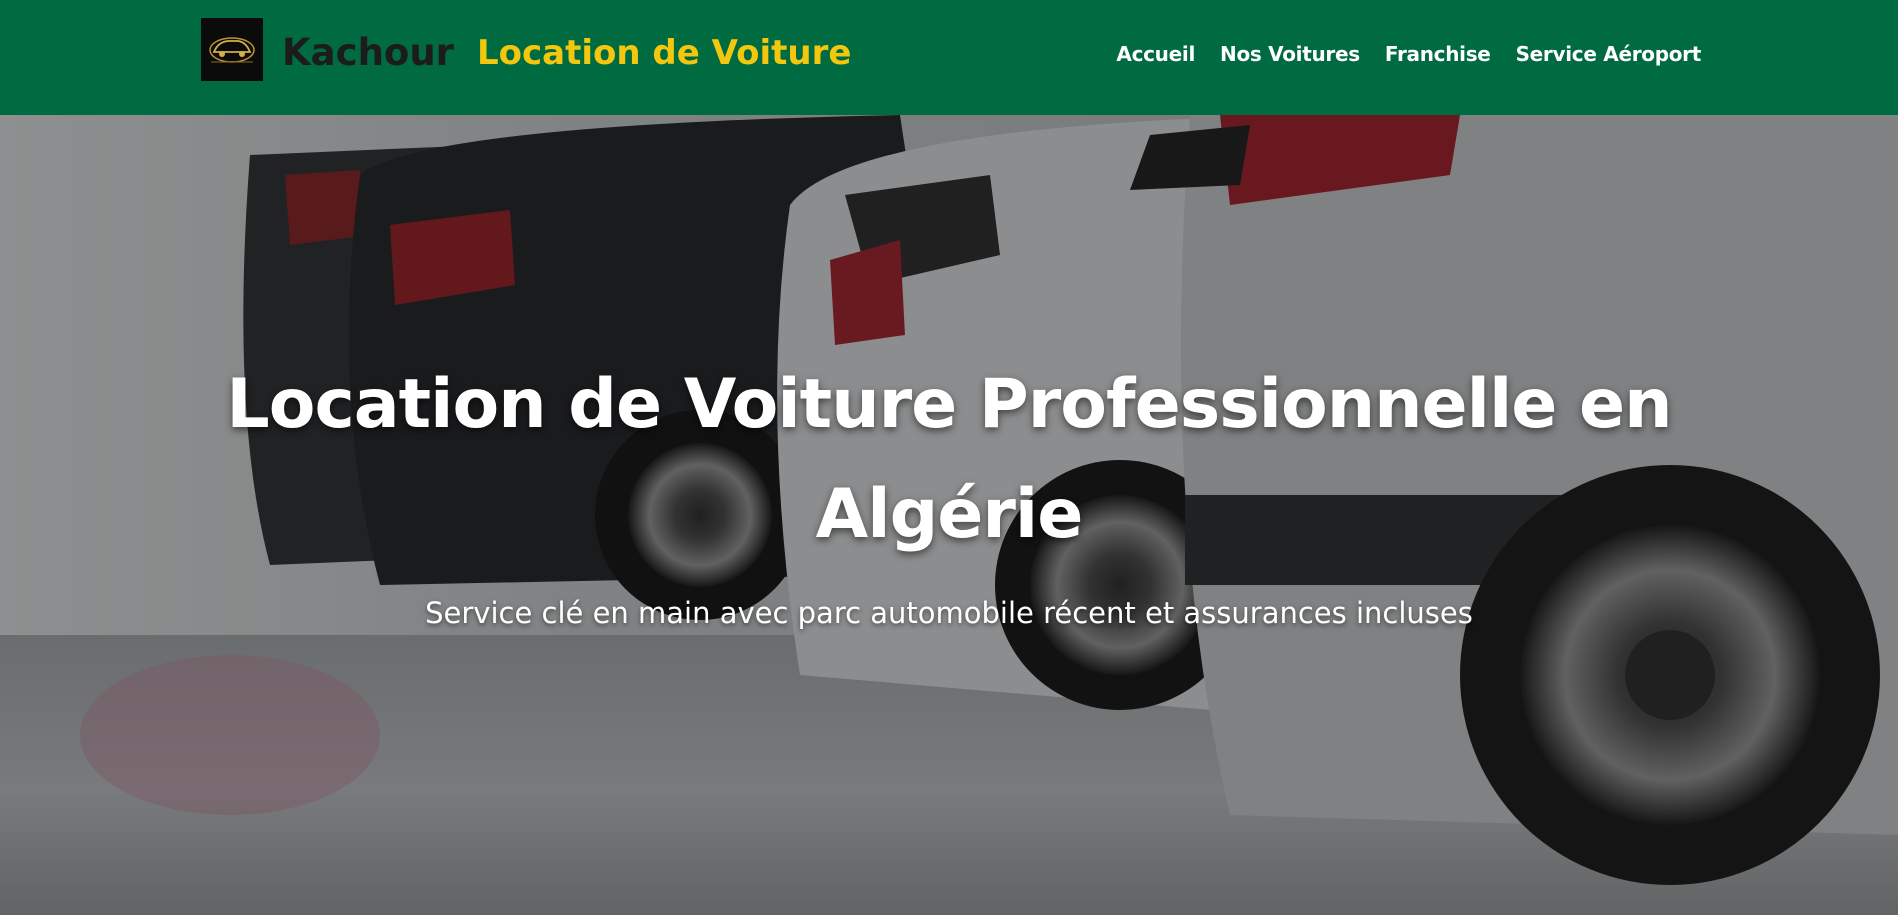 The image size is (1898, 915). What do you see at coordinates (664, 53) in the screenshot?
I see `brand-tagline: Location de Voiture` at bounding box center [664, 53].